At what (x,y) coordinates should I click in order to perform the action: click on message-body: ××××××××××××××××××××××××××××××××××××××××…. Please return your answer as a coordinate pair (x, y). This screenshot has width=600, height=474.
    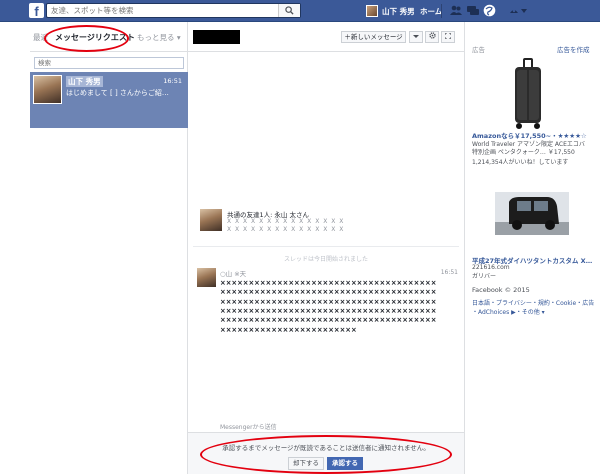
    Looking at the image, I should click on (328, 306).